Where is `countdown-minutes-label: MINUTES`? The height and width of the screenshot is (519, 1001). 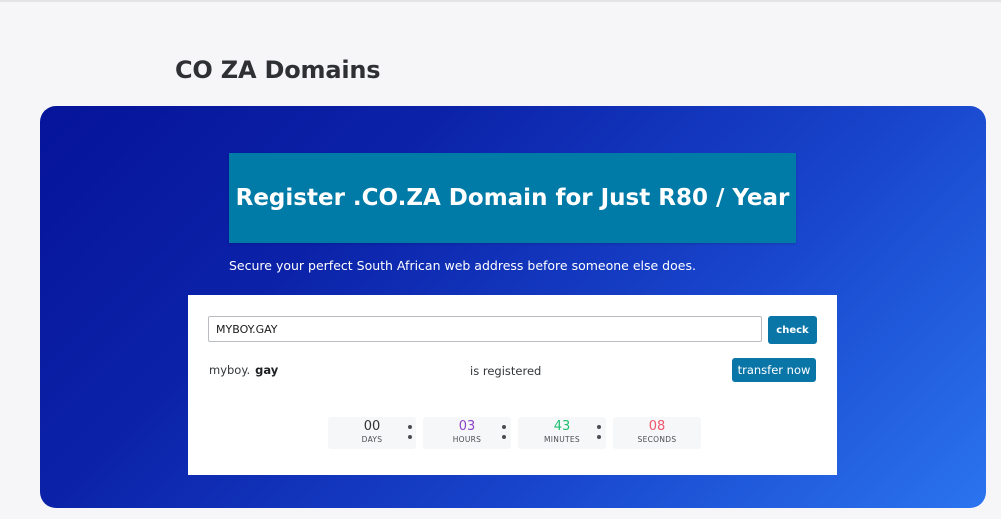 countdown-minutes-label: MINUTES is located at coordinates (562, 439).